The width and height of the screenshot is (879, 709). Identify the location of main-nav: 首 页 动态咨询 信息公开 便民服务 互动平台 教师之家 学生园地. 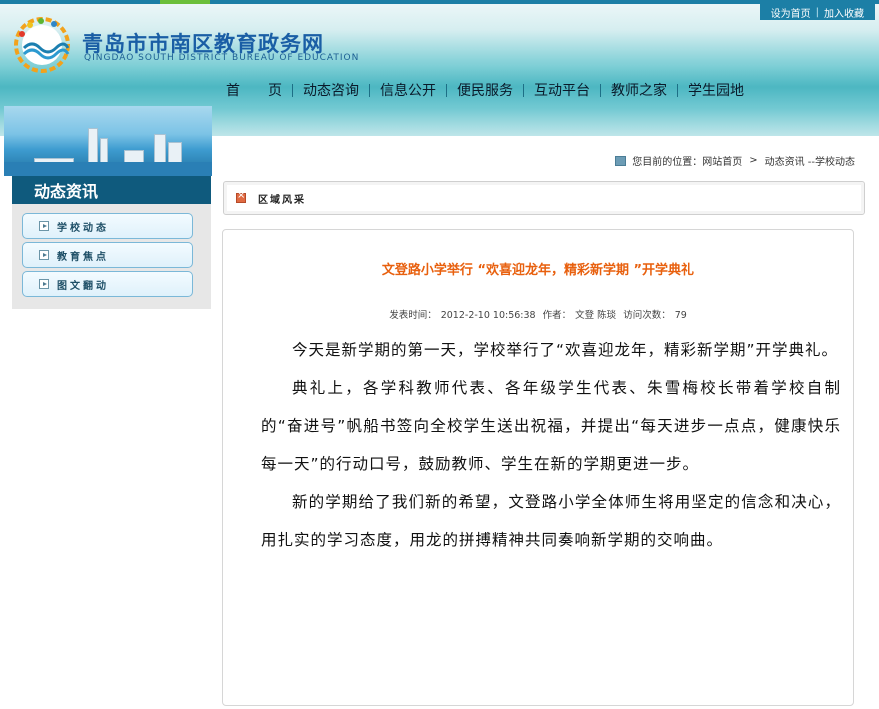
(485, 90).